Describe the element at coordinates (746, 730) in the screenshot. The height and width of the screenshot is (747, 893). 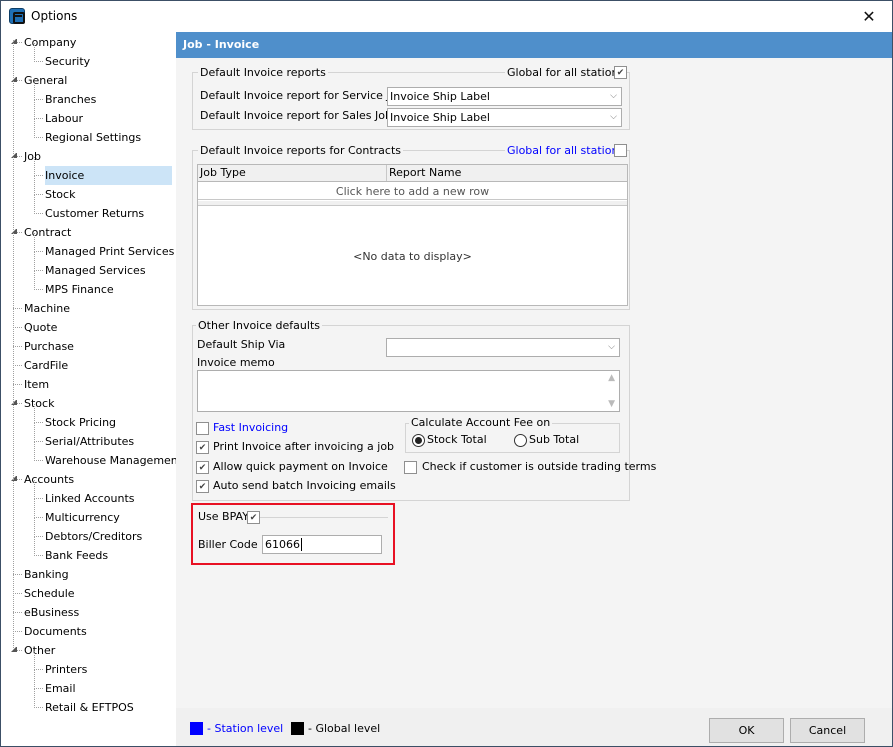
I see `ok-button: OK` at that location.